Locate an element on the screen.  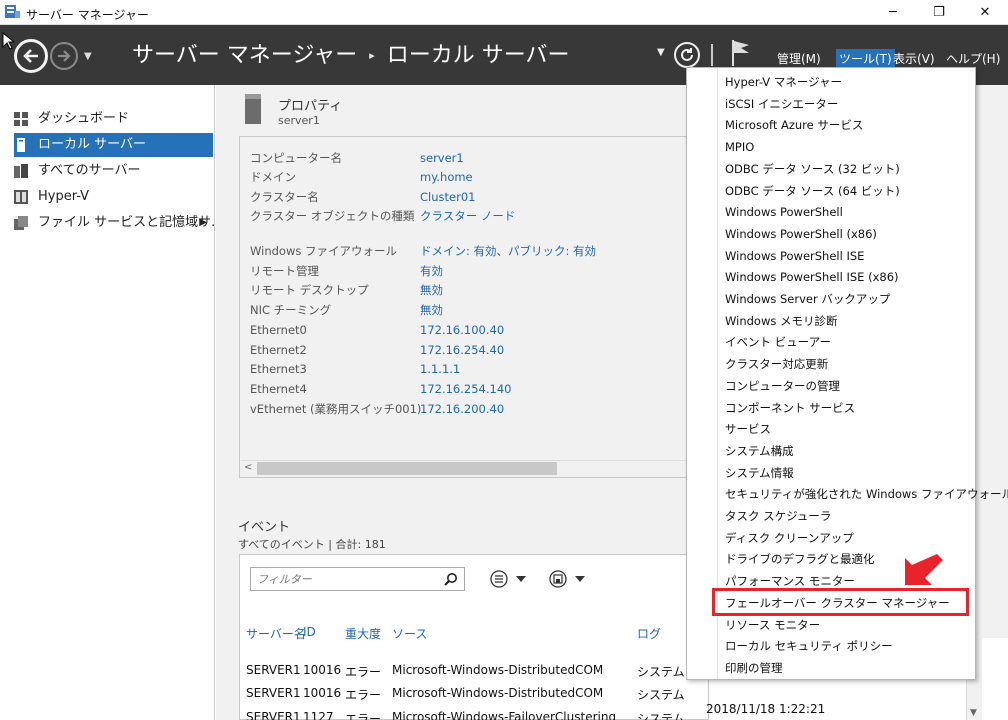
property-value-link: 172.16.254.40 is located at coordinates (462, 350).